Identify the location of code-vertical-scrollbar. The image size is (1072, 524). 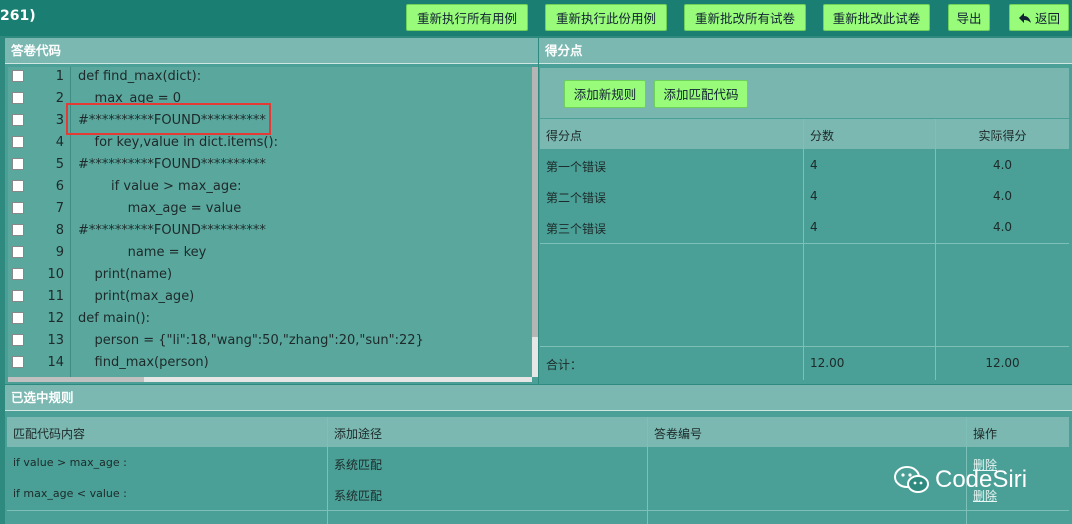
(535, 222).